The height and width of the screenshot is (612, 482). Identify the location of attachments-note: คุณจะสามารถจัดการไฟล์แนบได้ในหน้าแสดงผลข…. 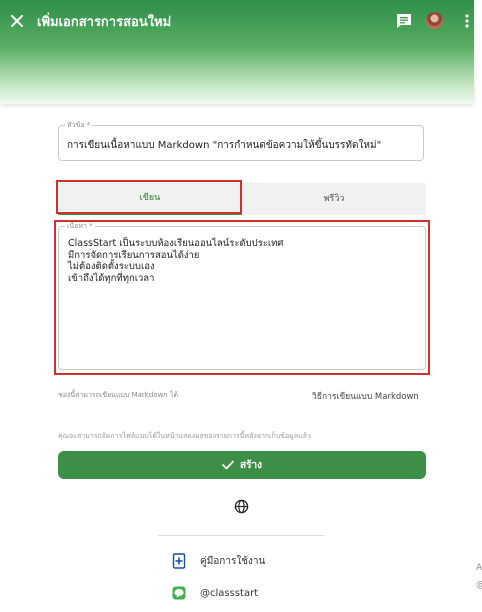
(184, 436).